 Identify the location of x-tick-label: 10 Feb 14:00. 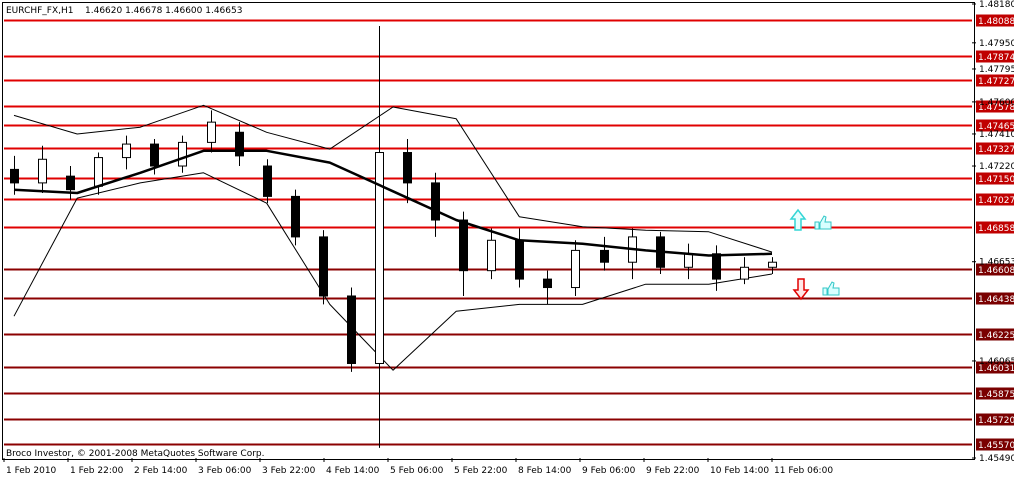
(739, 471).